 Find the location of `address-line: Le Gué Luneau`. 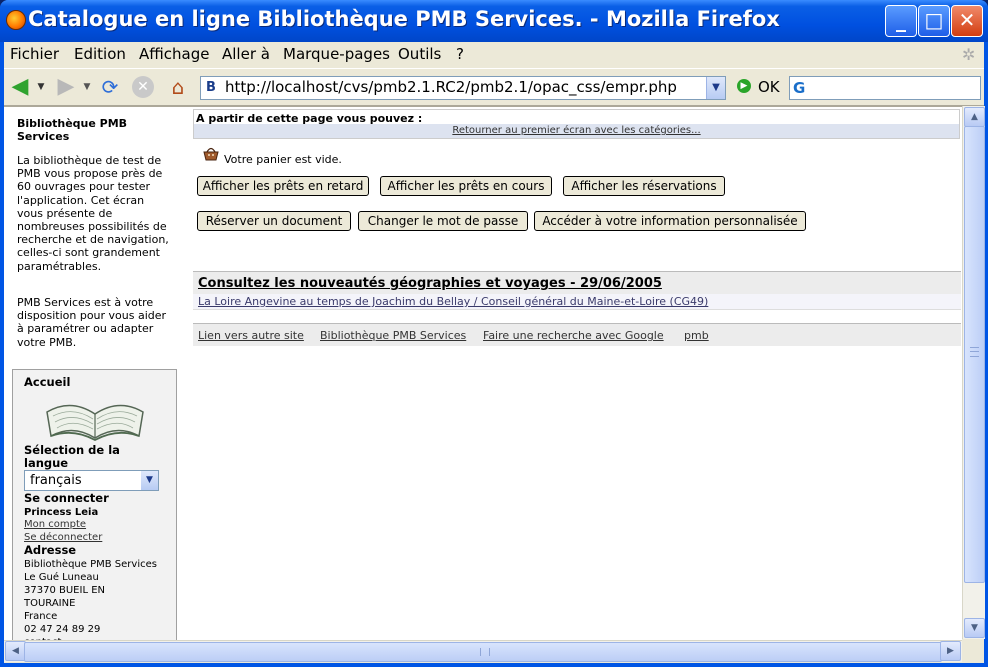

address-line: Le Gué Luneau is located at coordinates (61, 577).